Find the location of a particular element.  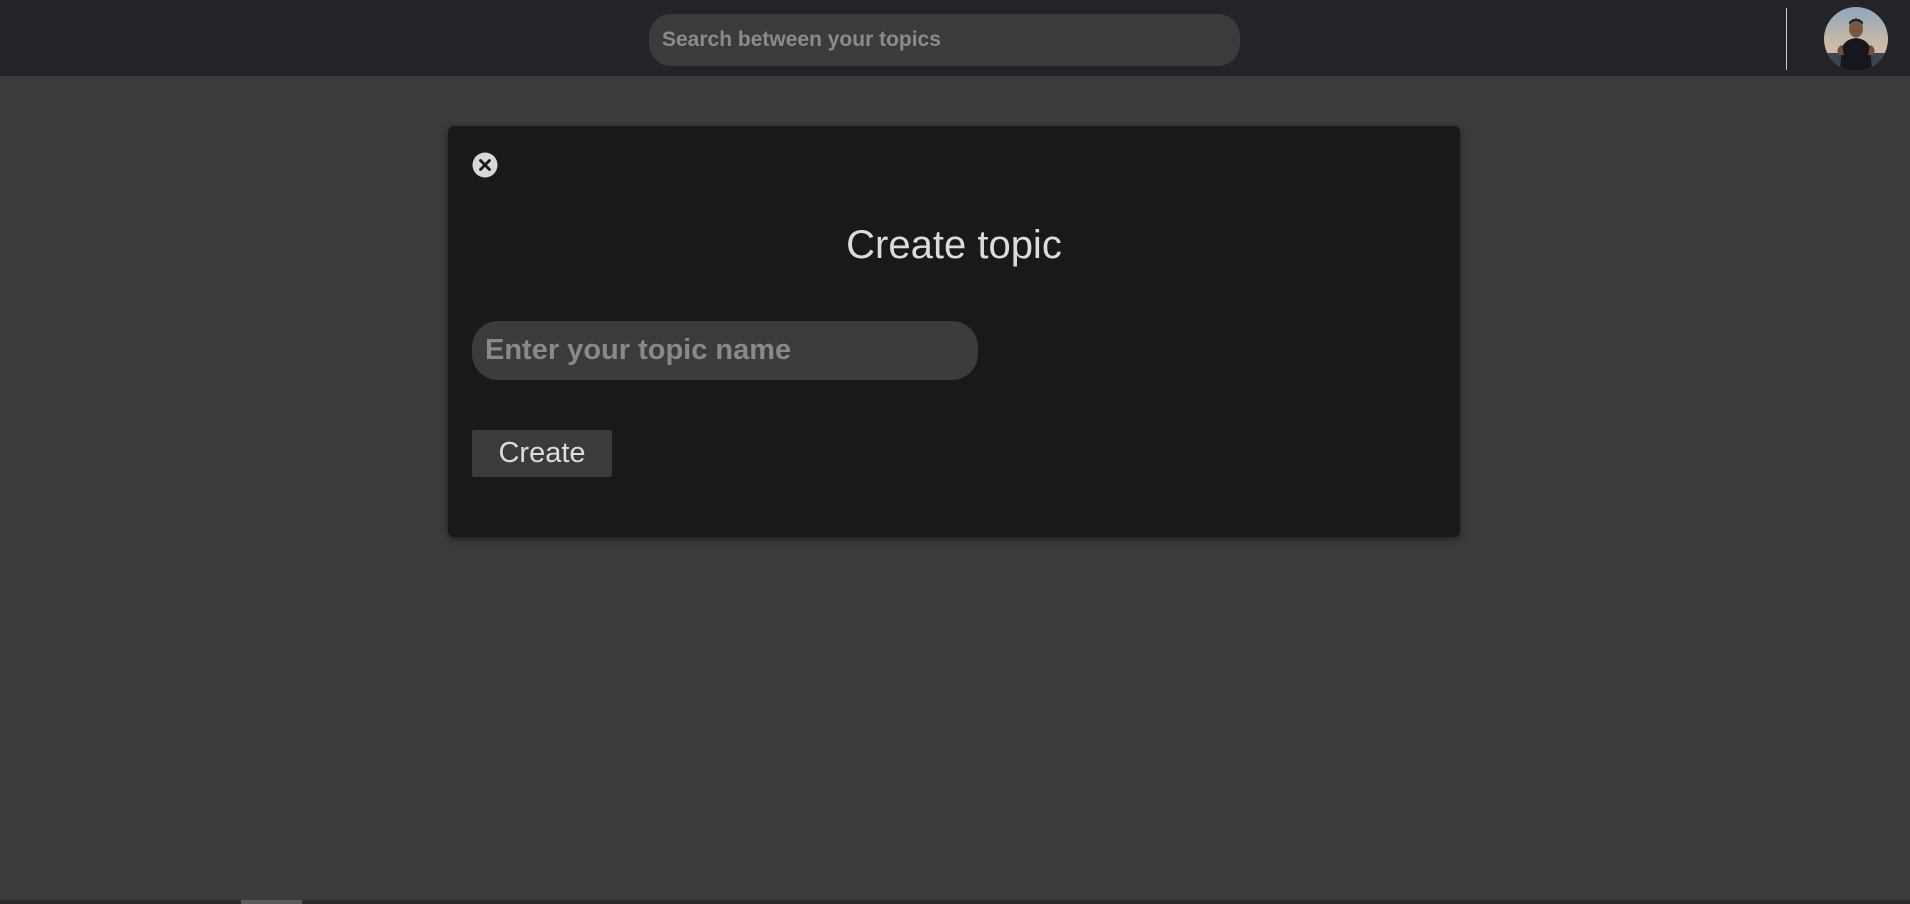

close-circle-icon is located at coordinates (485, 165).